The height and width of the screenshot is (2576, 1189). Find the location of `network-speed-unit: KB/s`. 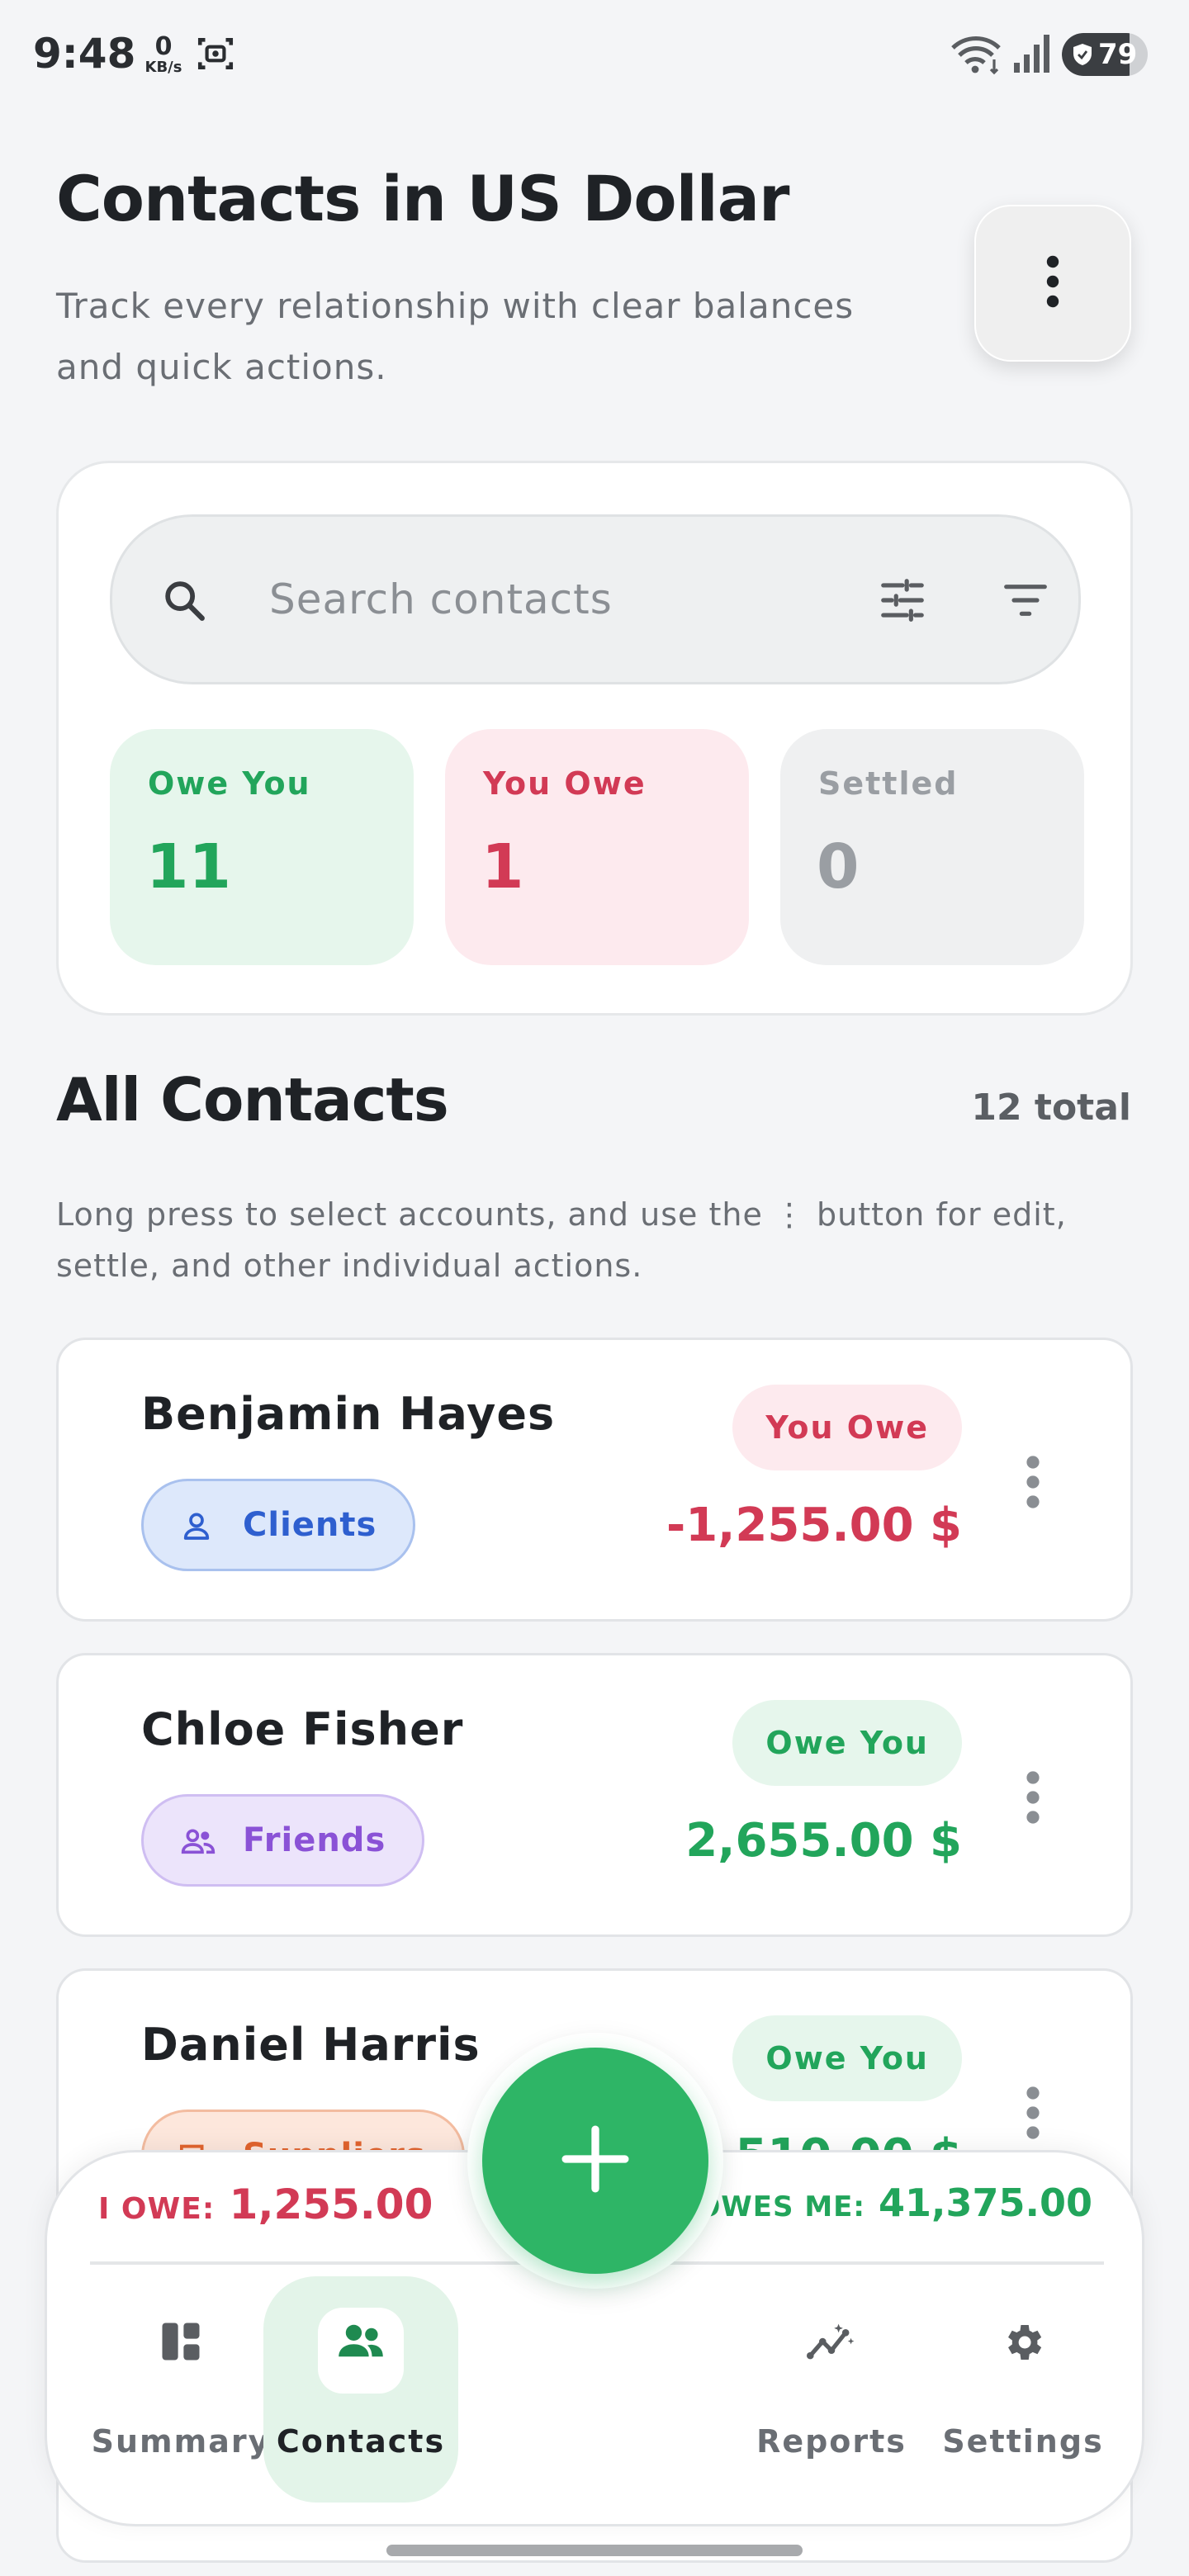

network-speed-unit: KB/s is located at coordinates (163, 67).